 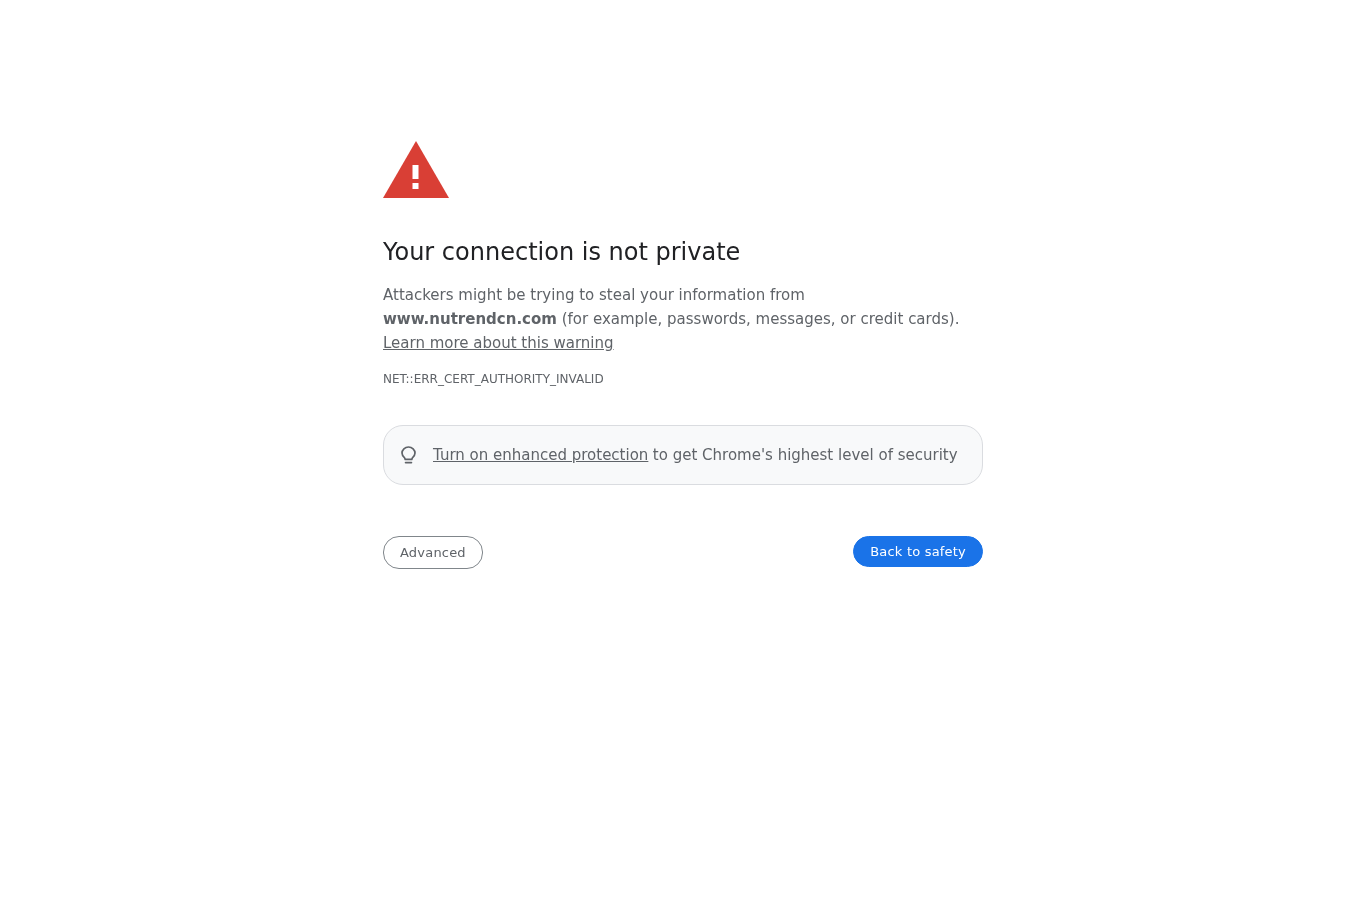 What do you see at coordinates (498, 343) in the screenshot?
I see `learn-more-link: Learn more about this warning` at bounding box center [498, 343].